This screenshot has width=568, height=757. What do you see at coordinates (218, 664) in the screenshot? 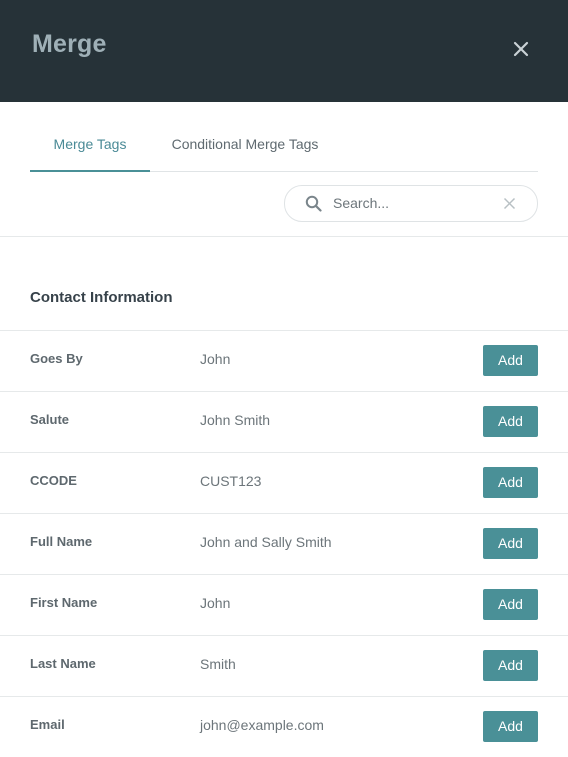
I see `row-value: Smith` at bounding box center [218, 664].